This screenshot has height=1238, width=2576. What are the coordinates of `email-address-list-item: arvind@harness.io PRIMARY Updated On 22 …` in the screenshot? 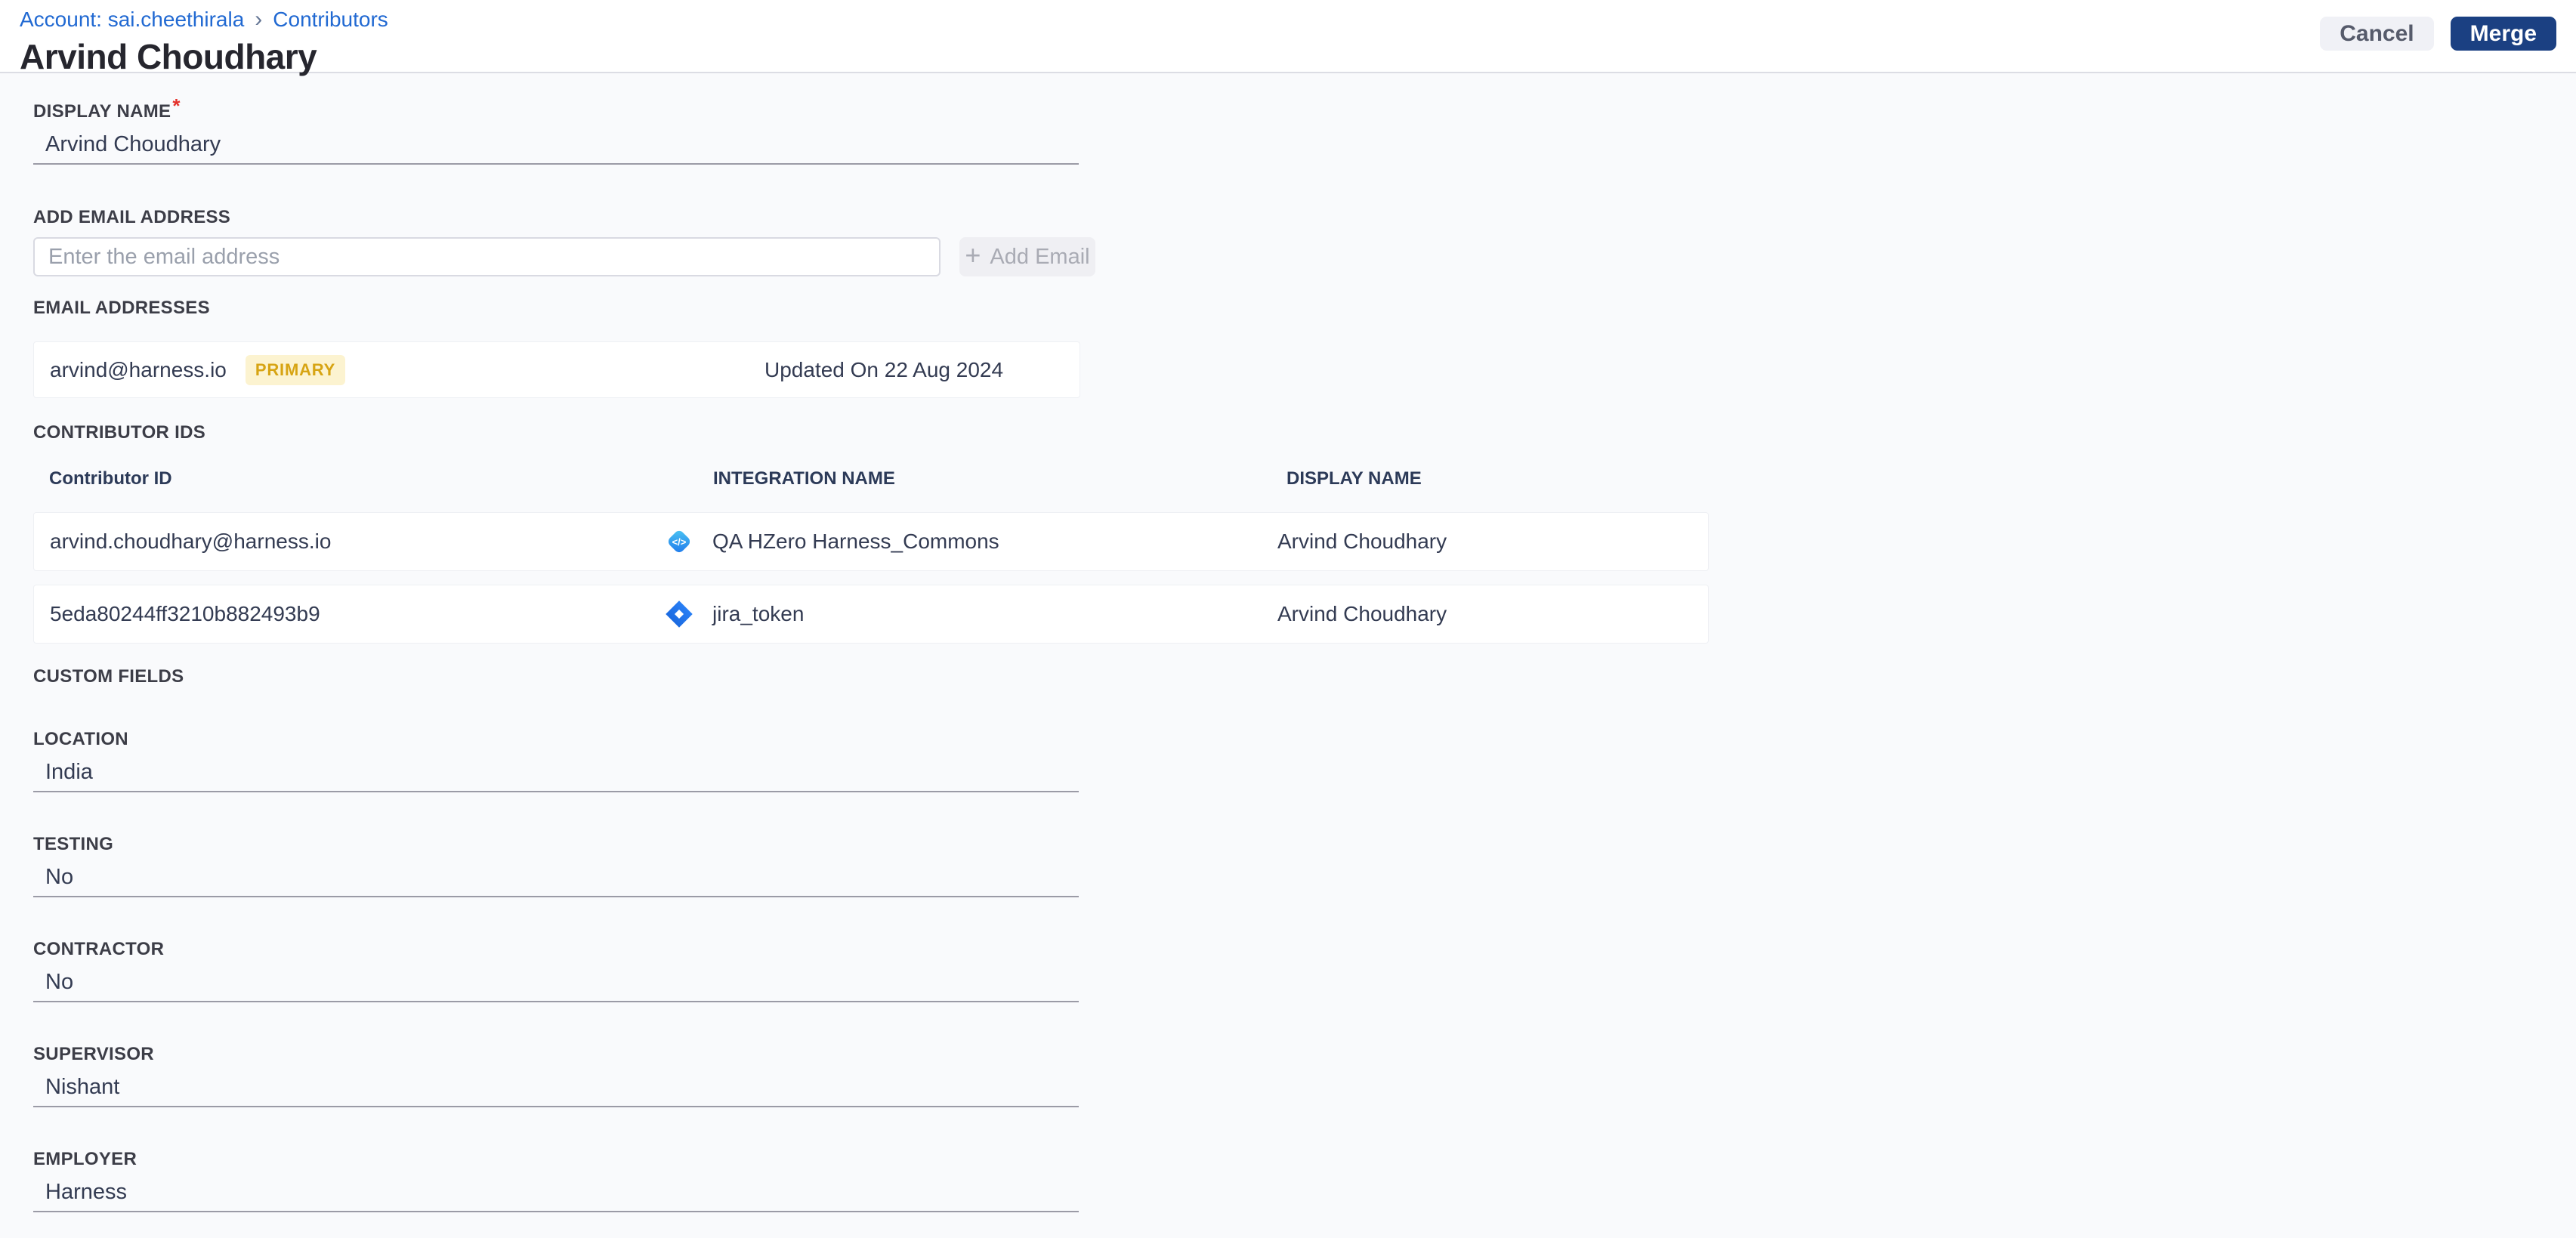 It's located at (556, 369).